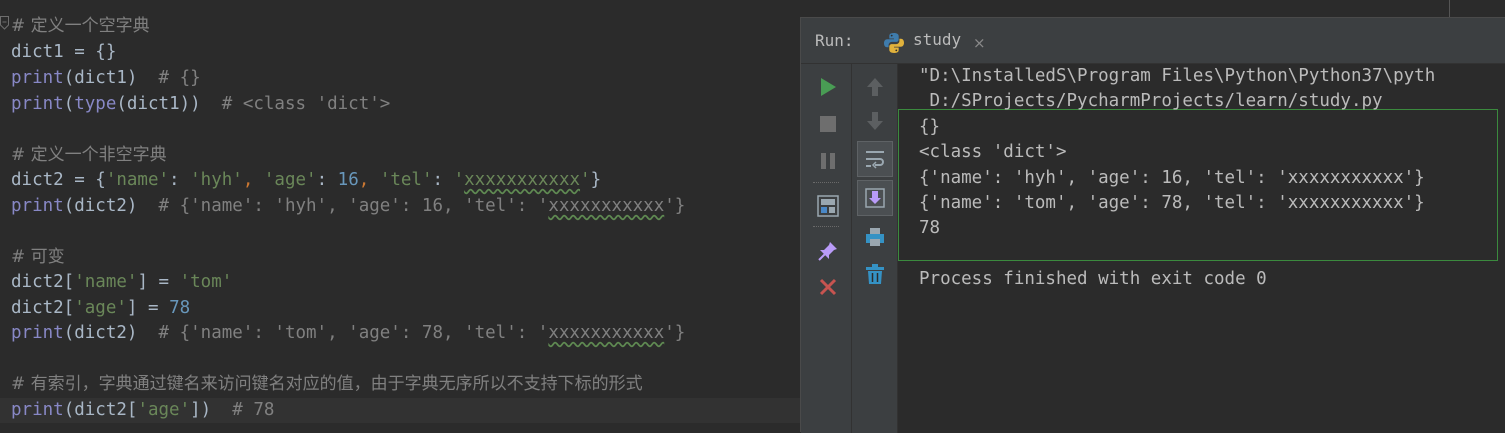 The image size is (1505, 433). Describe the element at coordinates (111, 78) in the screenshot. I see `code-token: (dict1)` at that location.